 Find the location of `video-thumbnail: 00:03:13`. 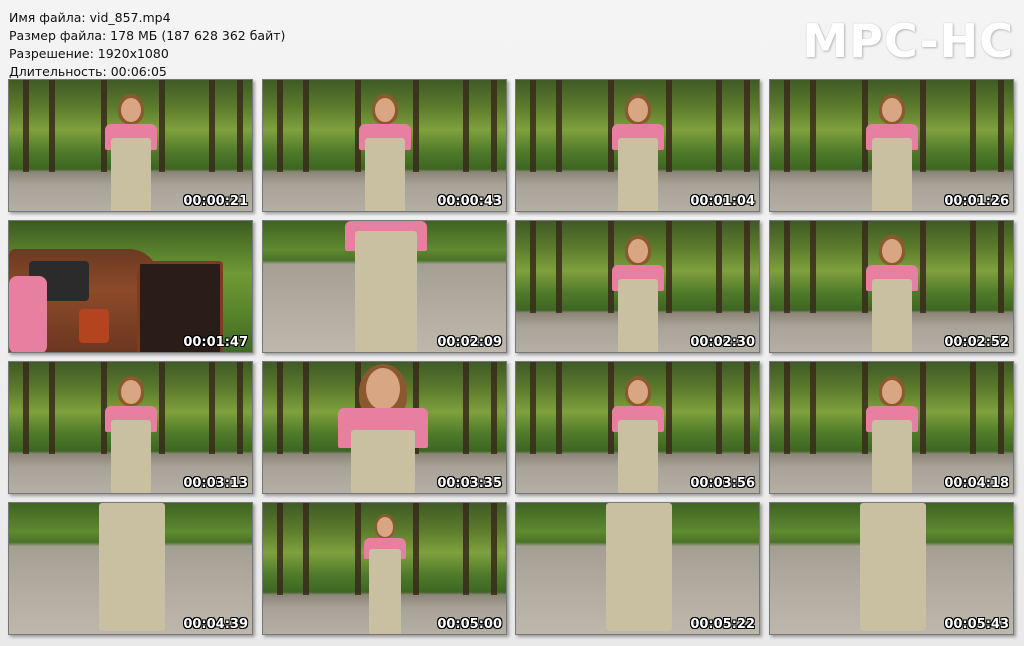

video-thumbnail: 00:03:13 is located at coordinates (130, 427).